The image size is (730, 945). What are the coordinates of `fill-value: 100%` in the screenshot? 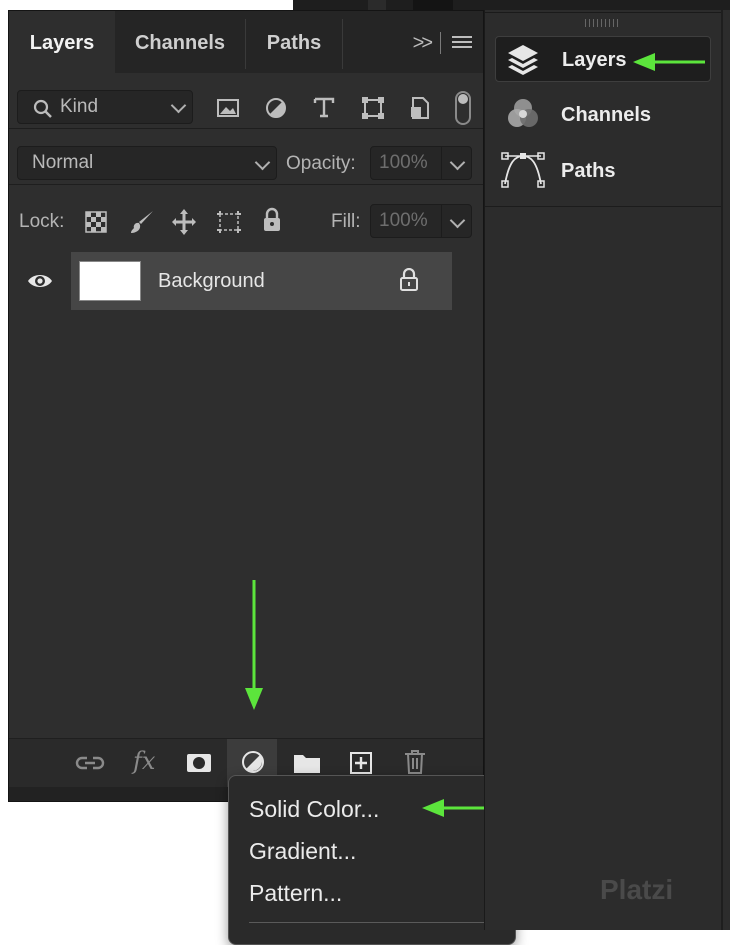 It's located at (403, 221).